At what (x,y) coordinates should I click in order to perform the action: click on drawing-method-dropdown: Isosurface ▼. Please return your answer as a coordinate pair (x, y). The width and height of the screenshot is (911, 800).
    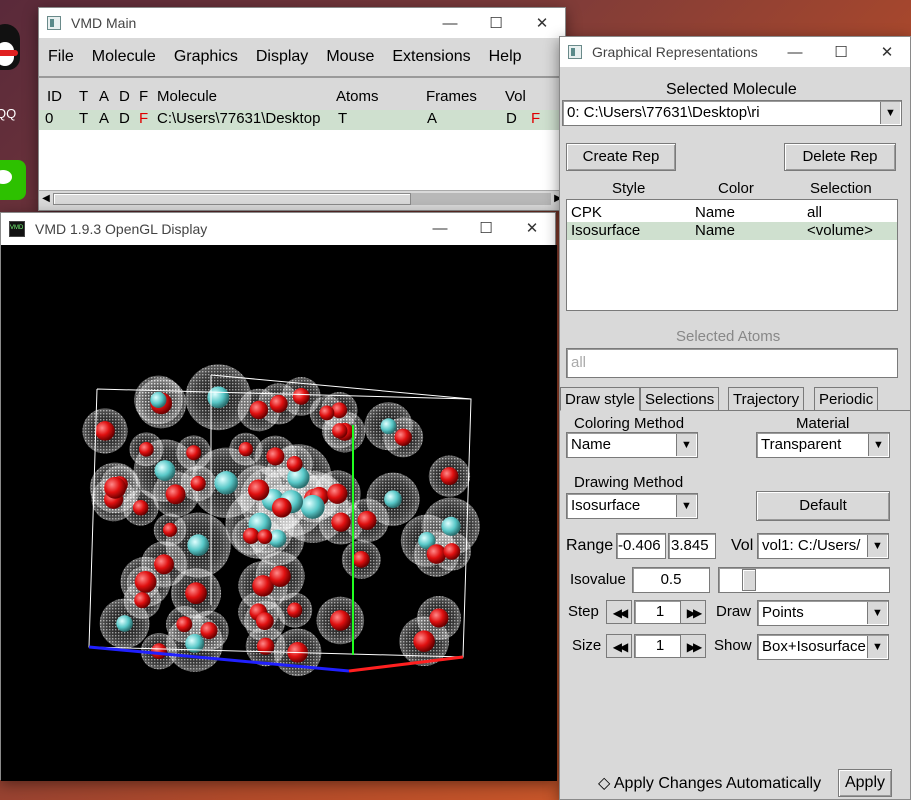
    Looking at the image, I should click on (632, 506).